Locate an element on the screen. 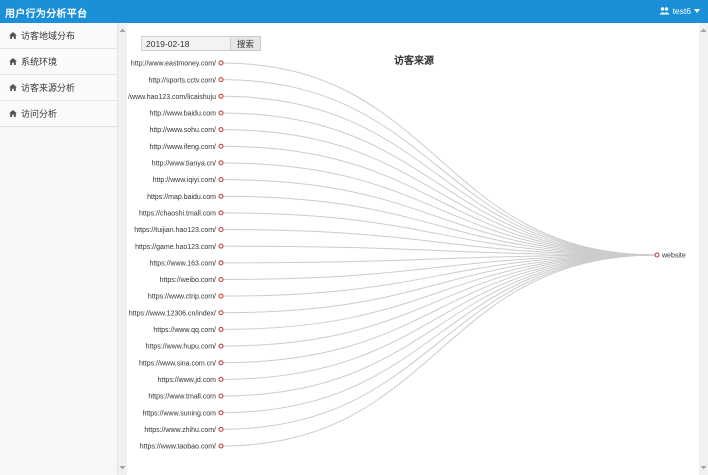  source-node-label: http://www.ifeng.com/ is located at coordinates (182, 147).